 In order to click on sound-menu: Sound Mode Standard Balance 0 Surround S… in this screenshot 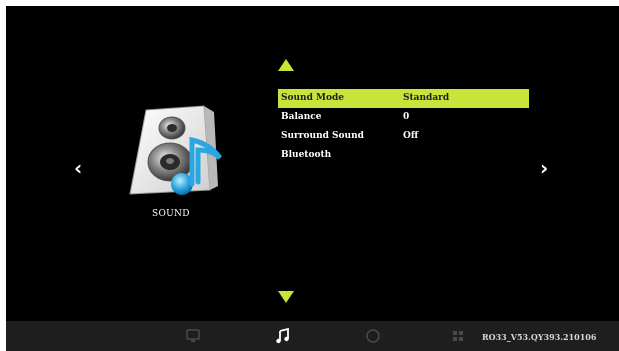, I will do `click(403, 127)`.